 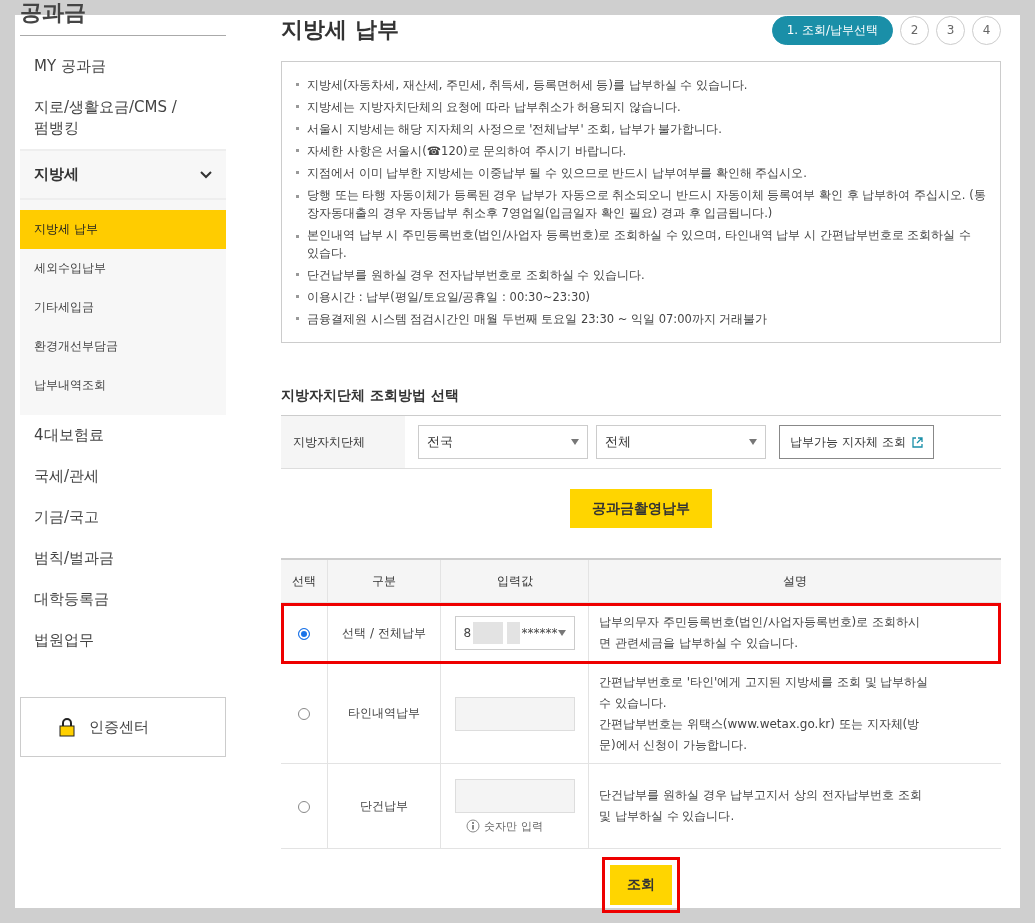 What do you see at coordinates (527, 85) in the screenshot?
I see `notice-text: 지방세(자동차세, 재산세, 주민세, 취득세, 등록면허세 등)를 납부하실 수 있습니다.` at bounding box center [527, 85].